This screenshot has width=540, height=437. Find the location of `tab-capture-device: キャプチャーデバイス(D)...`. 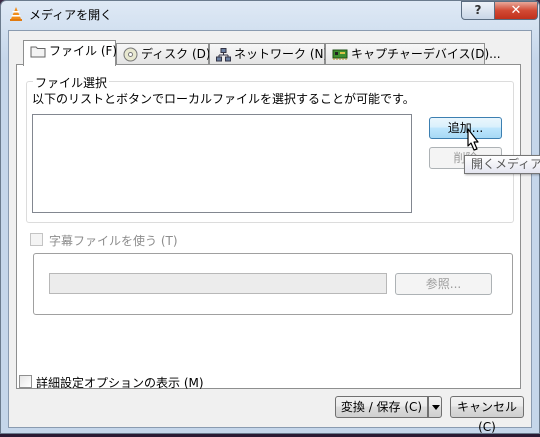

tab-capture-device: キャプチャーデバイス(D)... is located at coordinates (413, 54).